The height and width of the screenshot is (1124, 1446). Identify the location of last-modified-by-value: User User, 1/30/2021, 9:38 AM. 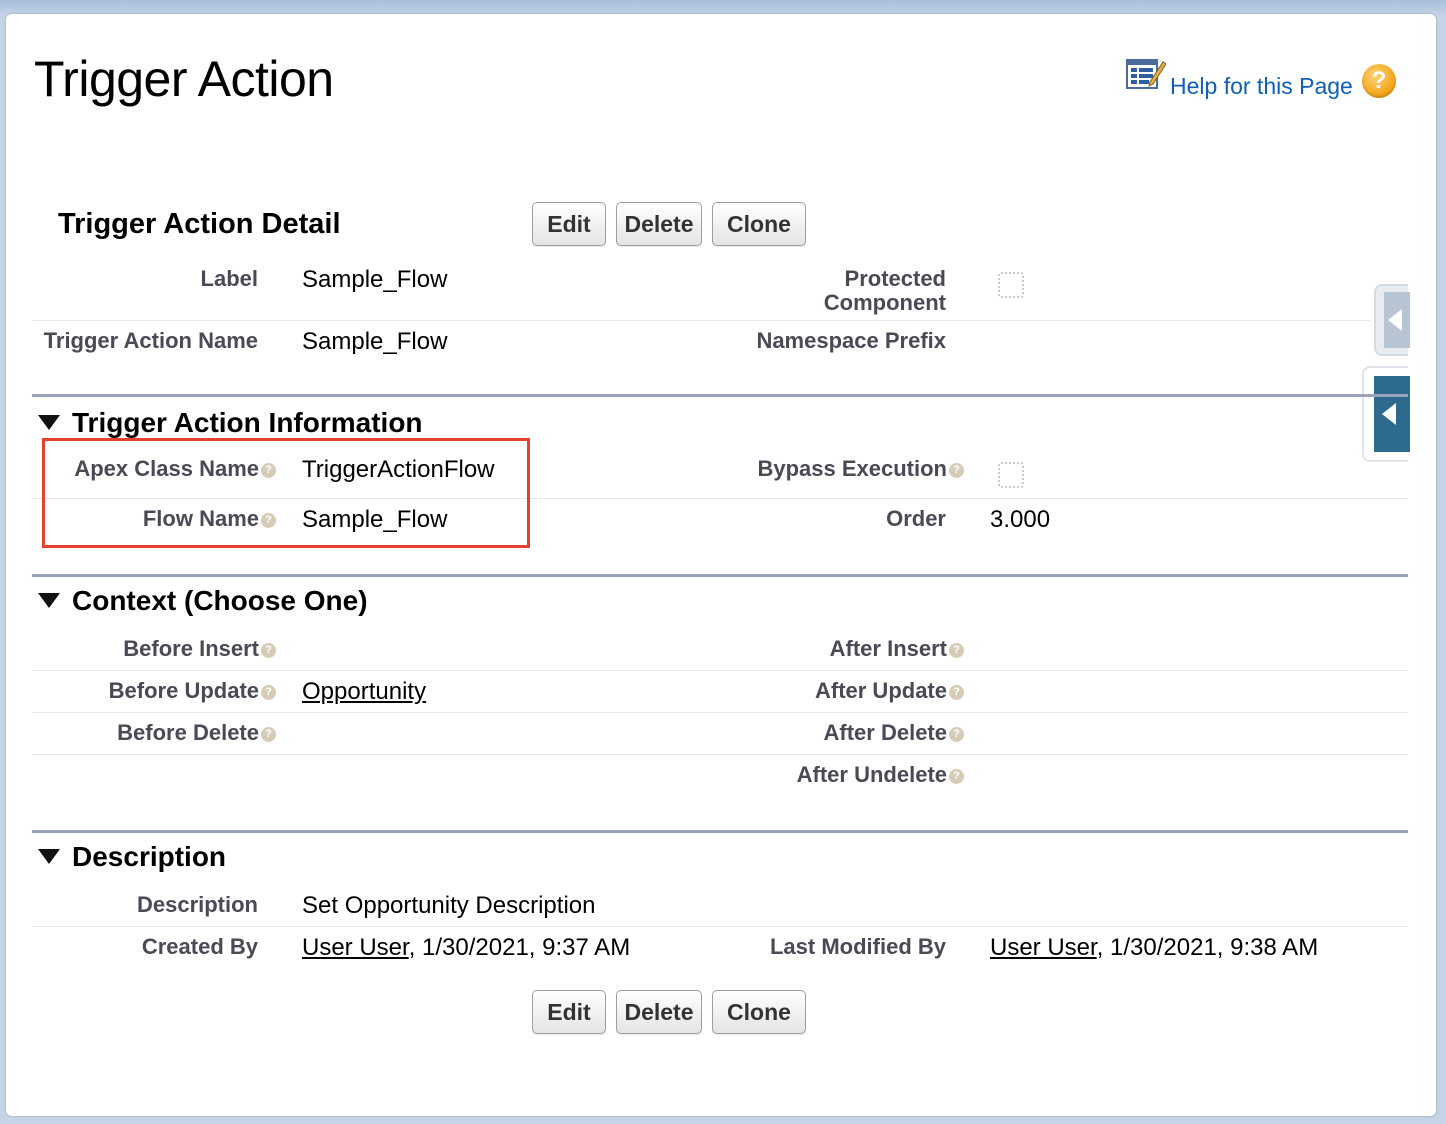
(1154, 948).